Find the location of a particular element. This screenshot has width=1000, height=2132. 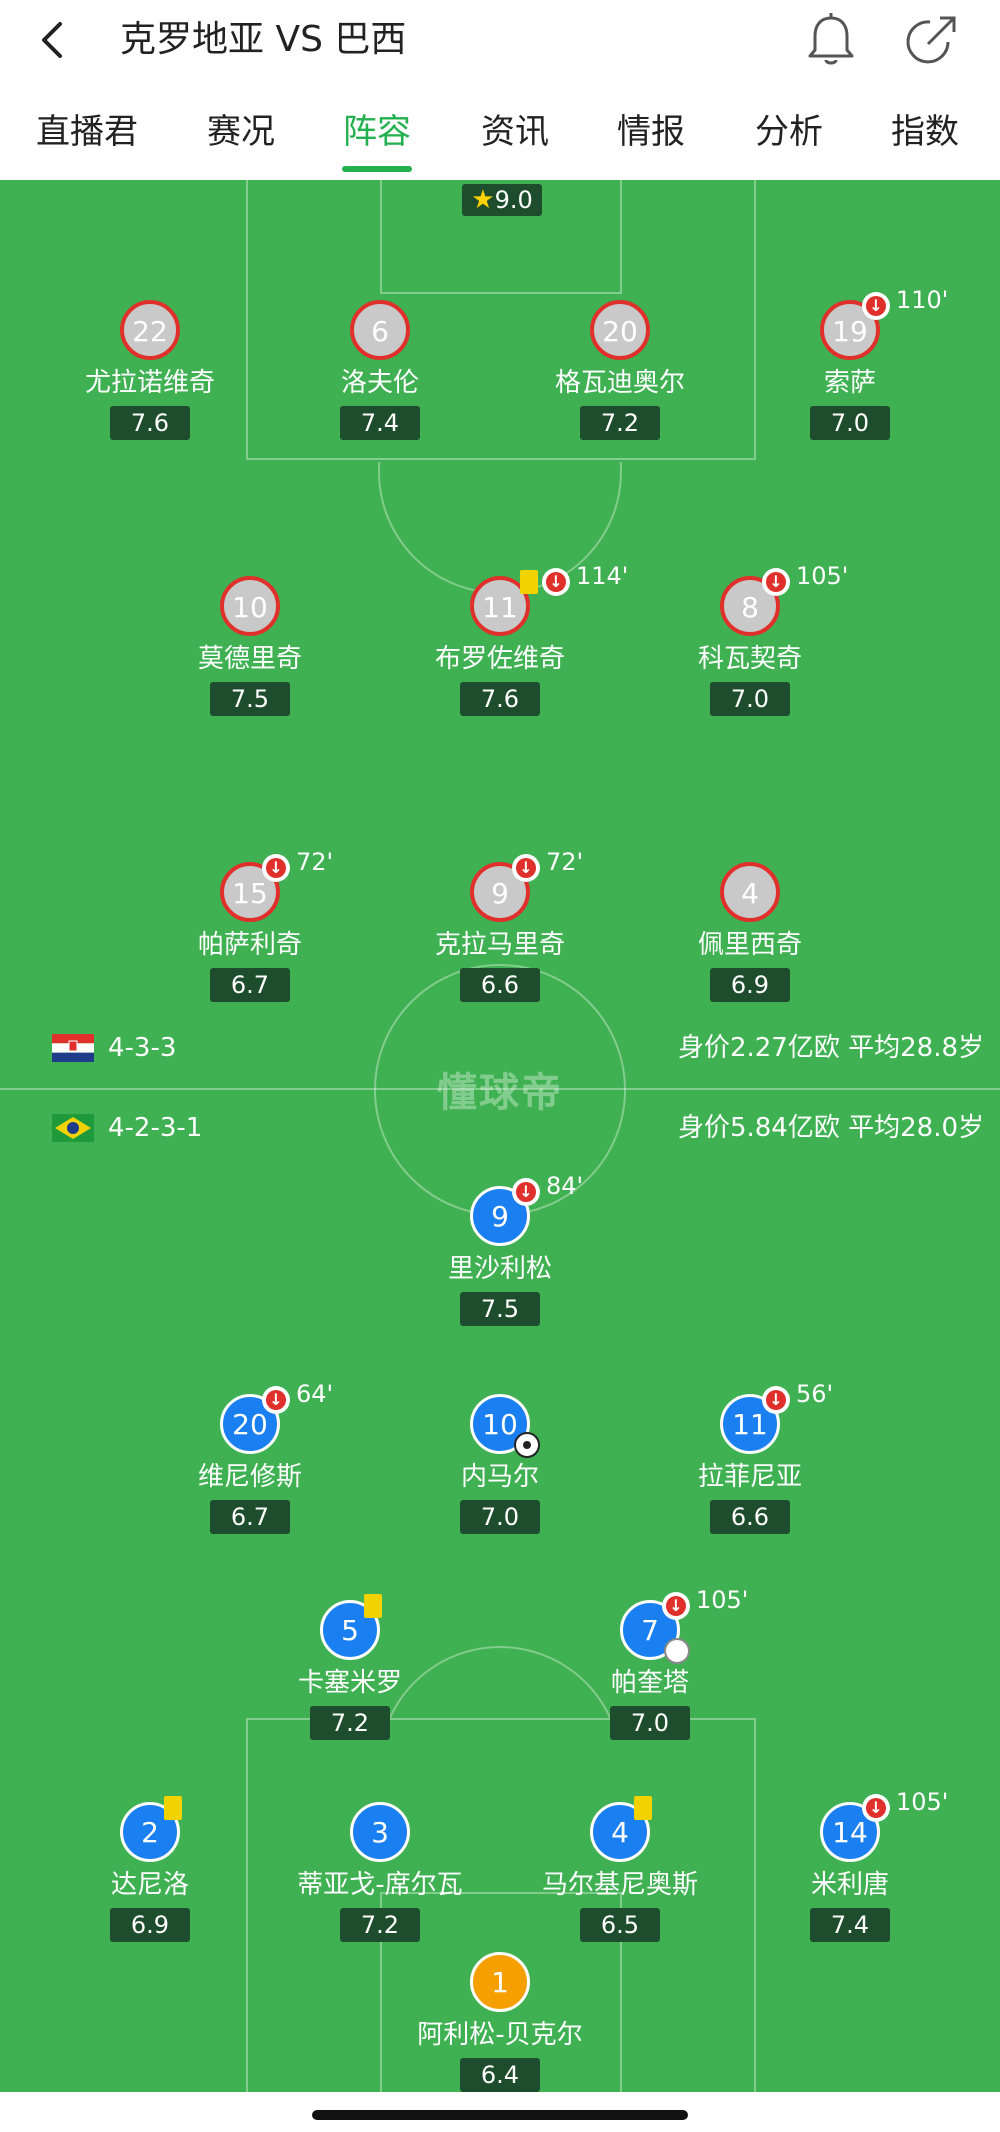

player-croatia: 15 ↓ 72' 帕萨利奇 6.7 is located at coordinates (250, 935).